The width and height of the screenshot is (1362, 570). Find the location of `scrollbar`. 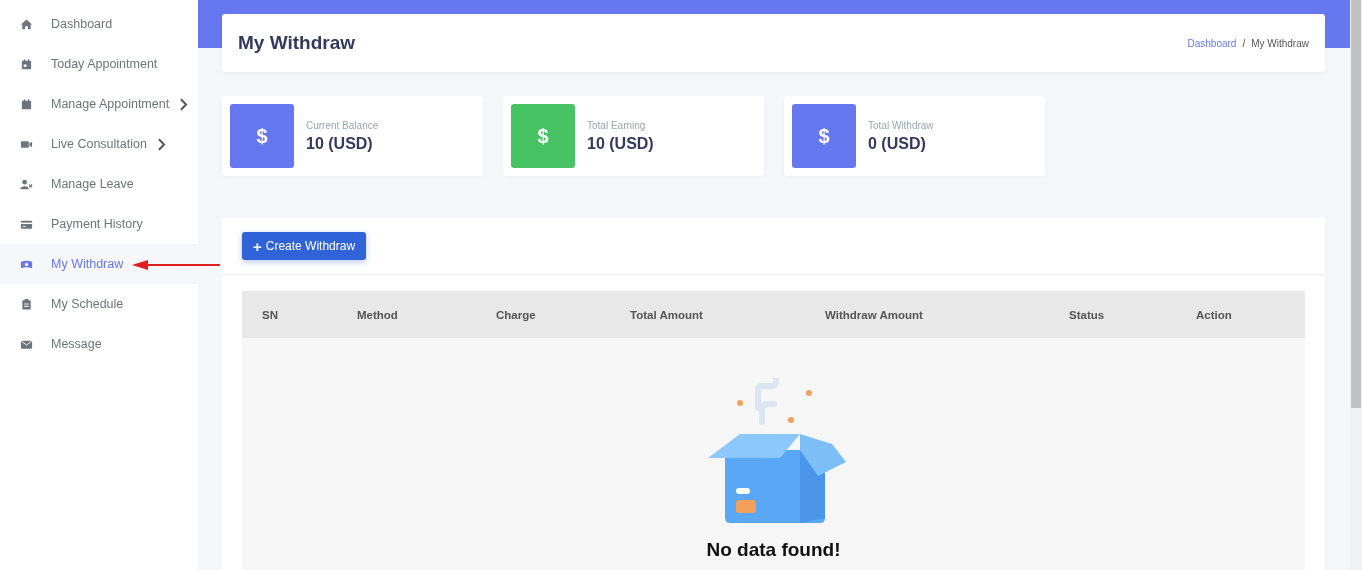

scrollbar is located at coordinates (1356, 285).